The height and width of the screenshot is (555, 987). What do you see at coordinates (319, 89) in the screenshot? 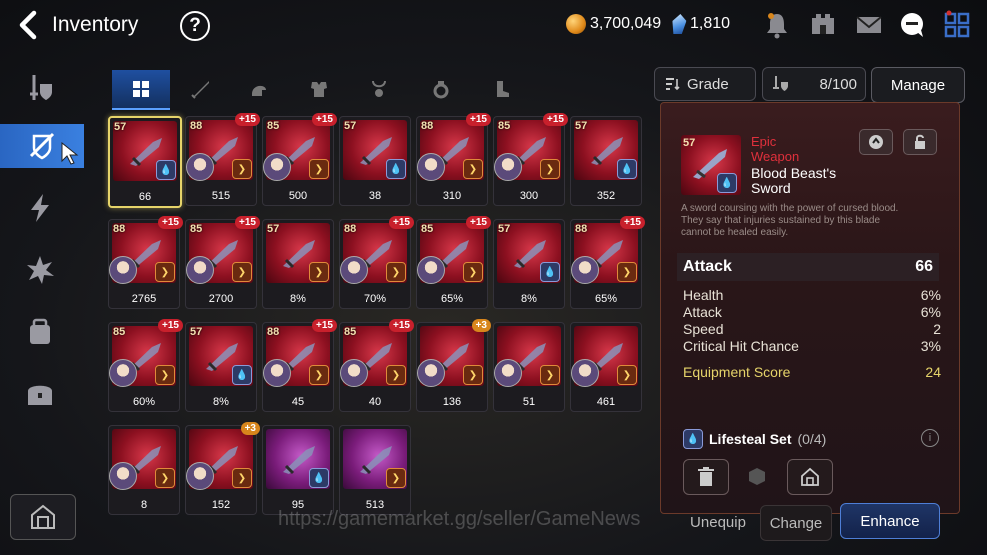
I see `tab-armor` at bounding box center [319, 89].